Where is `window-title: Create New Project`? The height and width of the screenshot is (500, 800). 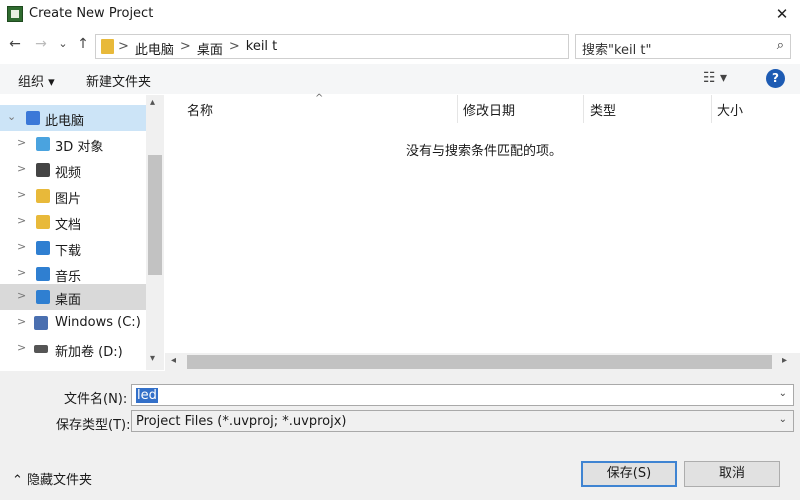 window-title: Create New Project is located at coordinates (91, 13).